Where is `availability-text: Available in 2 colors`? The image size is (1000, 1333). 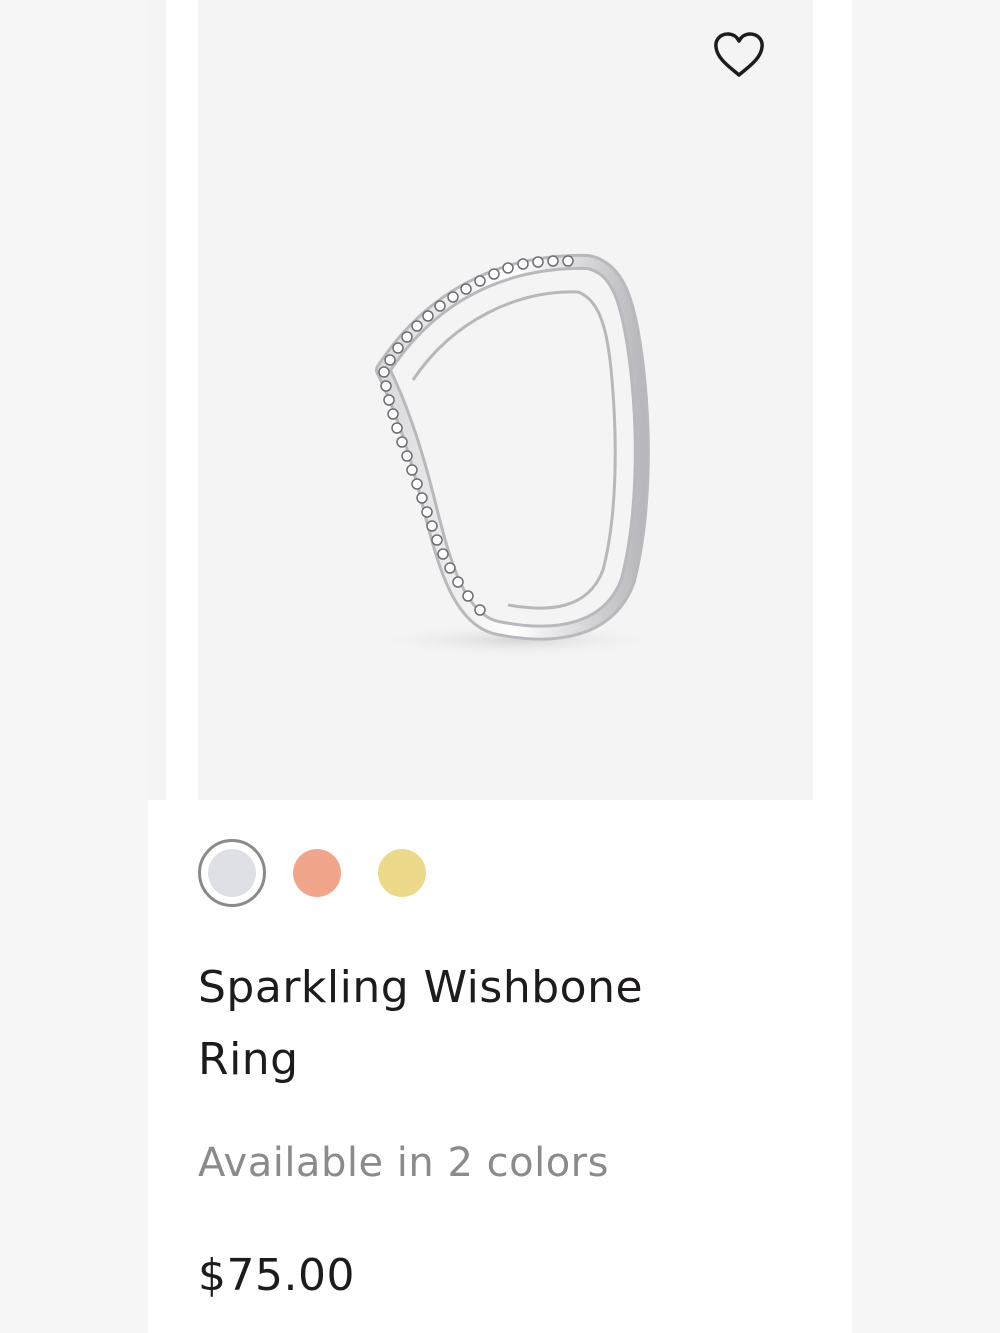 availability-text: Available in 2 colors is located at coordinates (403, 1163).